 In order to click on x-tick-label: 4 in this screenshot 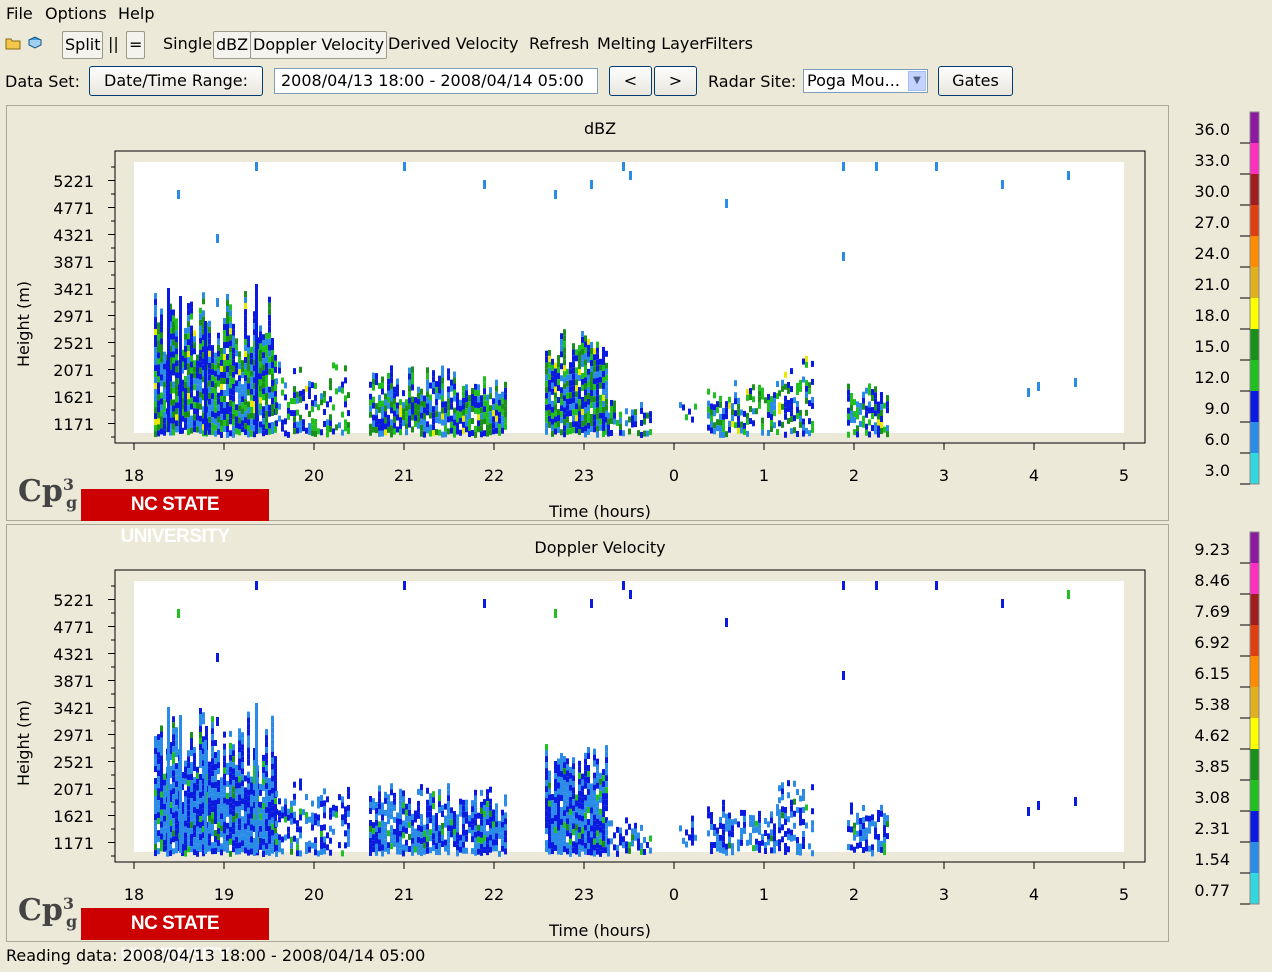, I will do `click(1034, 894)`.